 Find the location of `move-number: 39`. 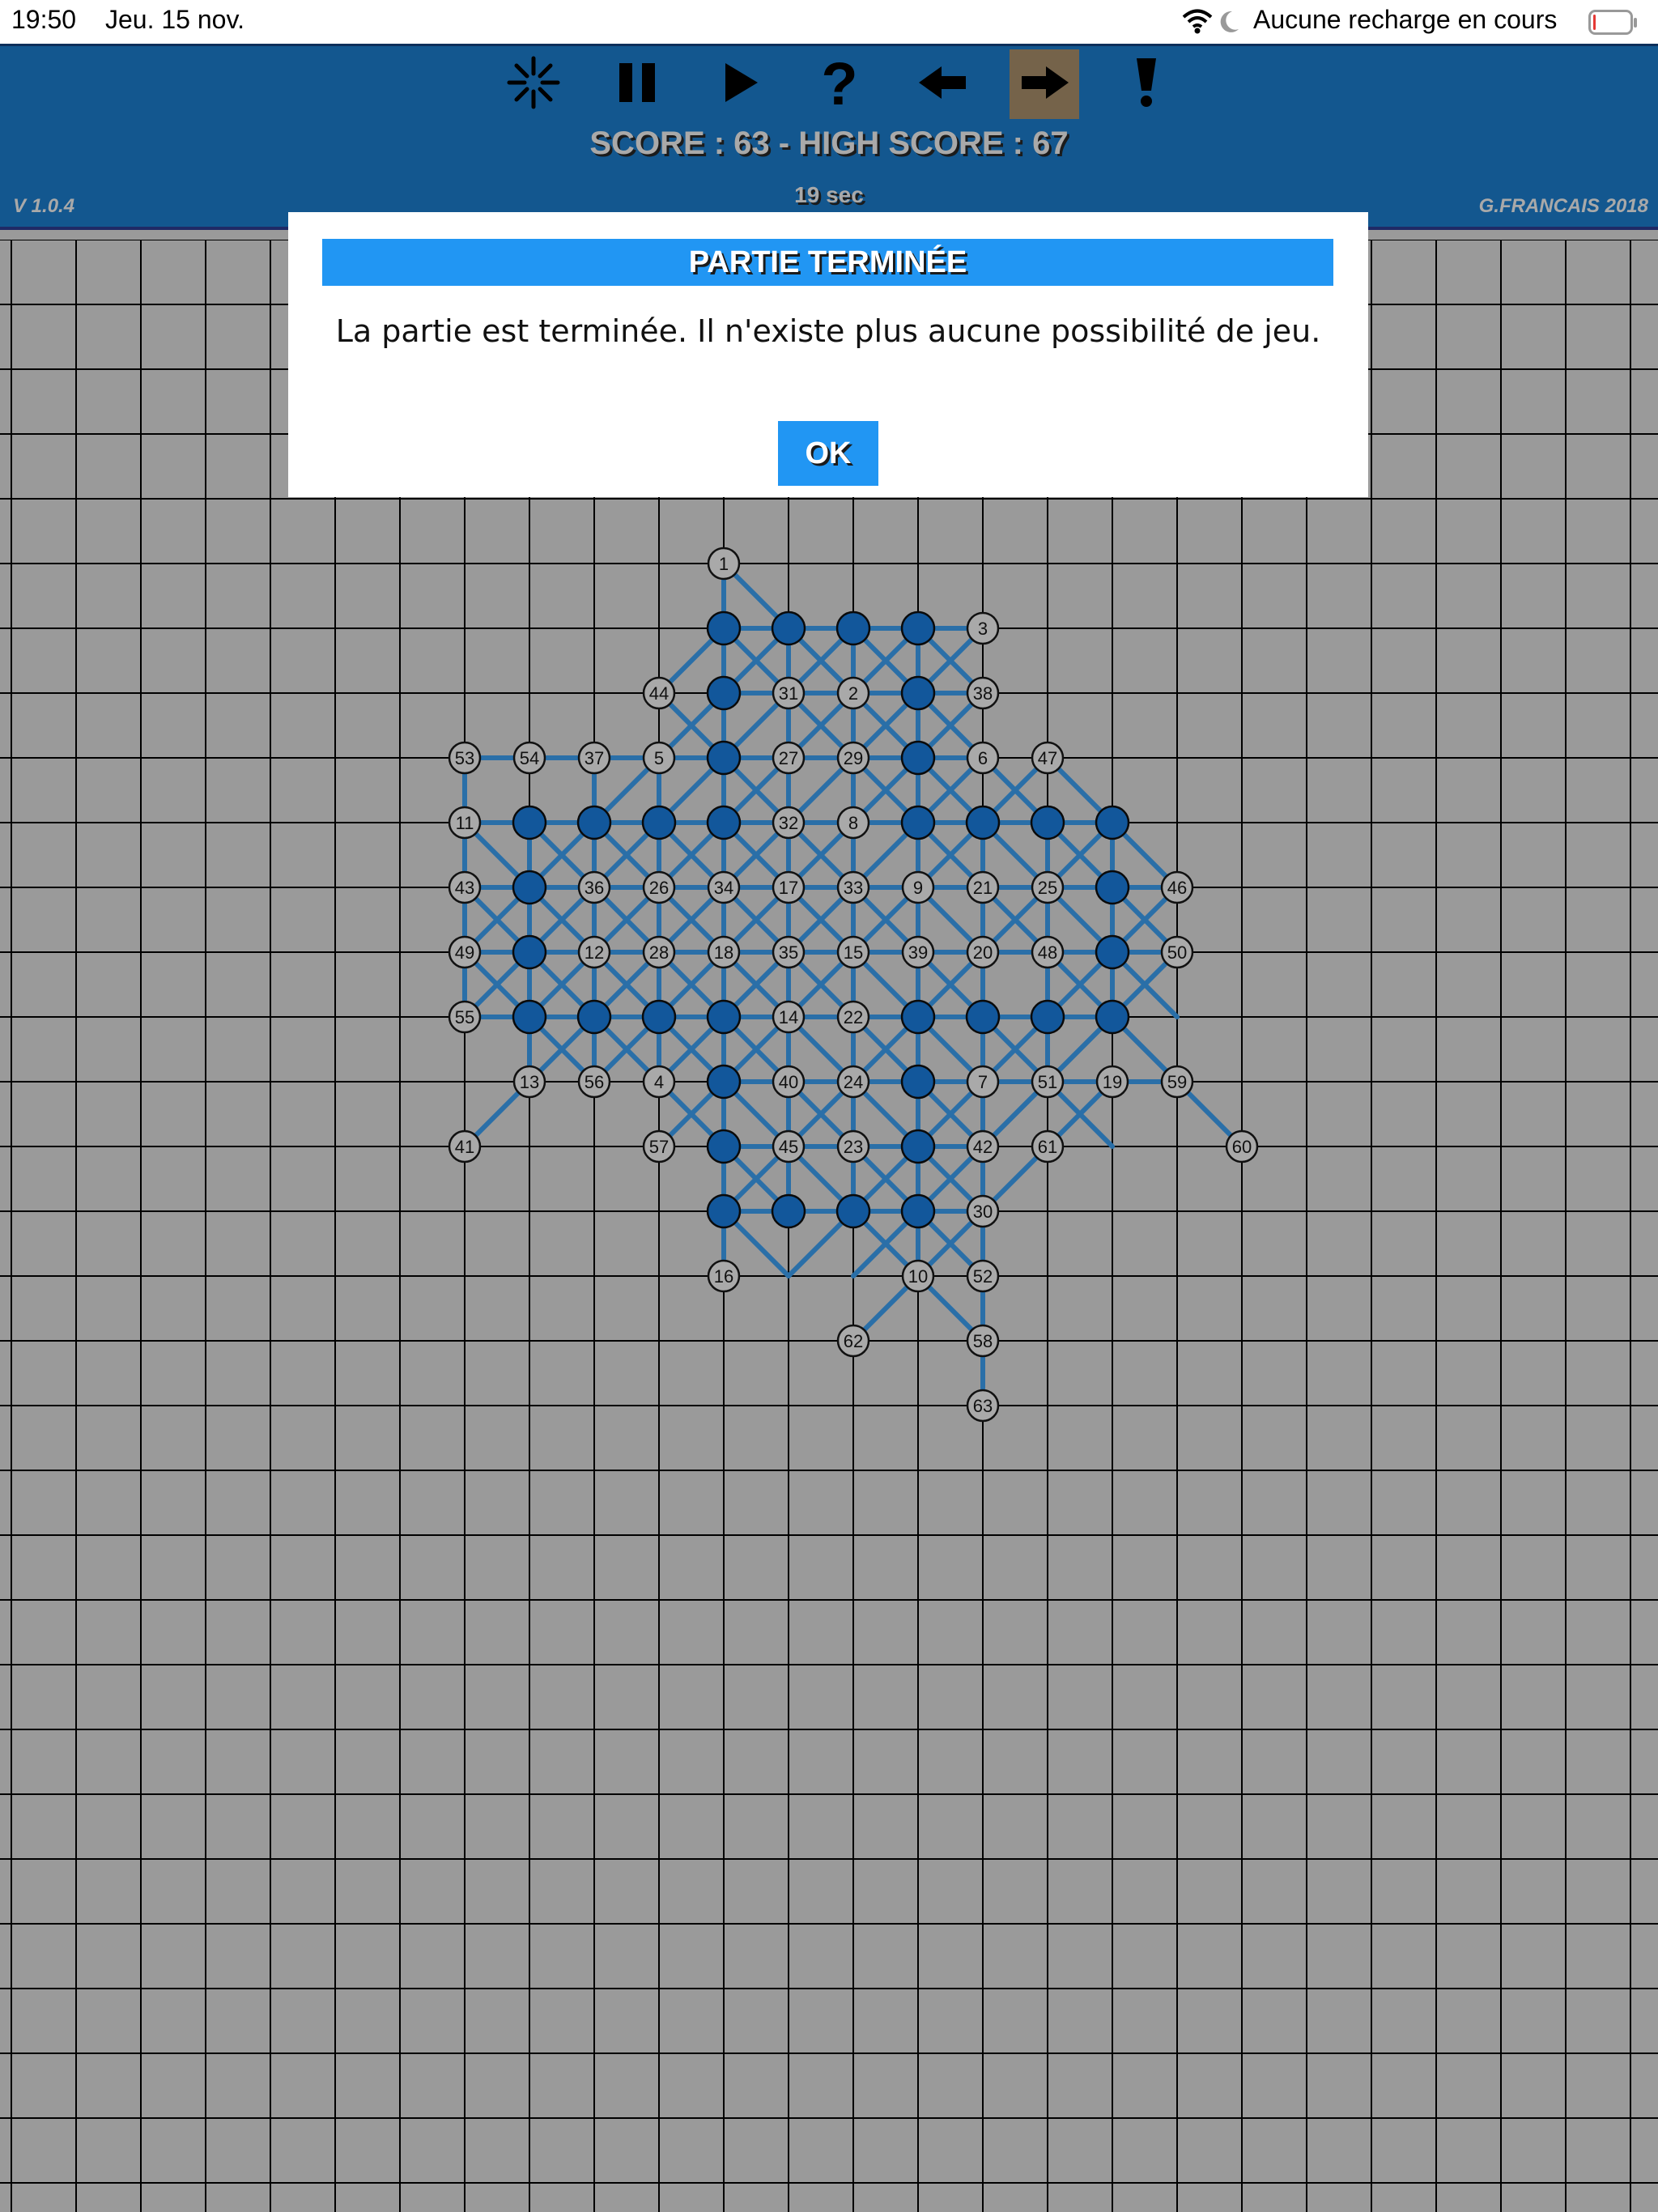

move-number: 39 is located at coordinates (918, 953).